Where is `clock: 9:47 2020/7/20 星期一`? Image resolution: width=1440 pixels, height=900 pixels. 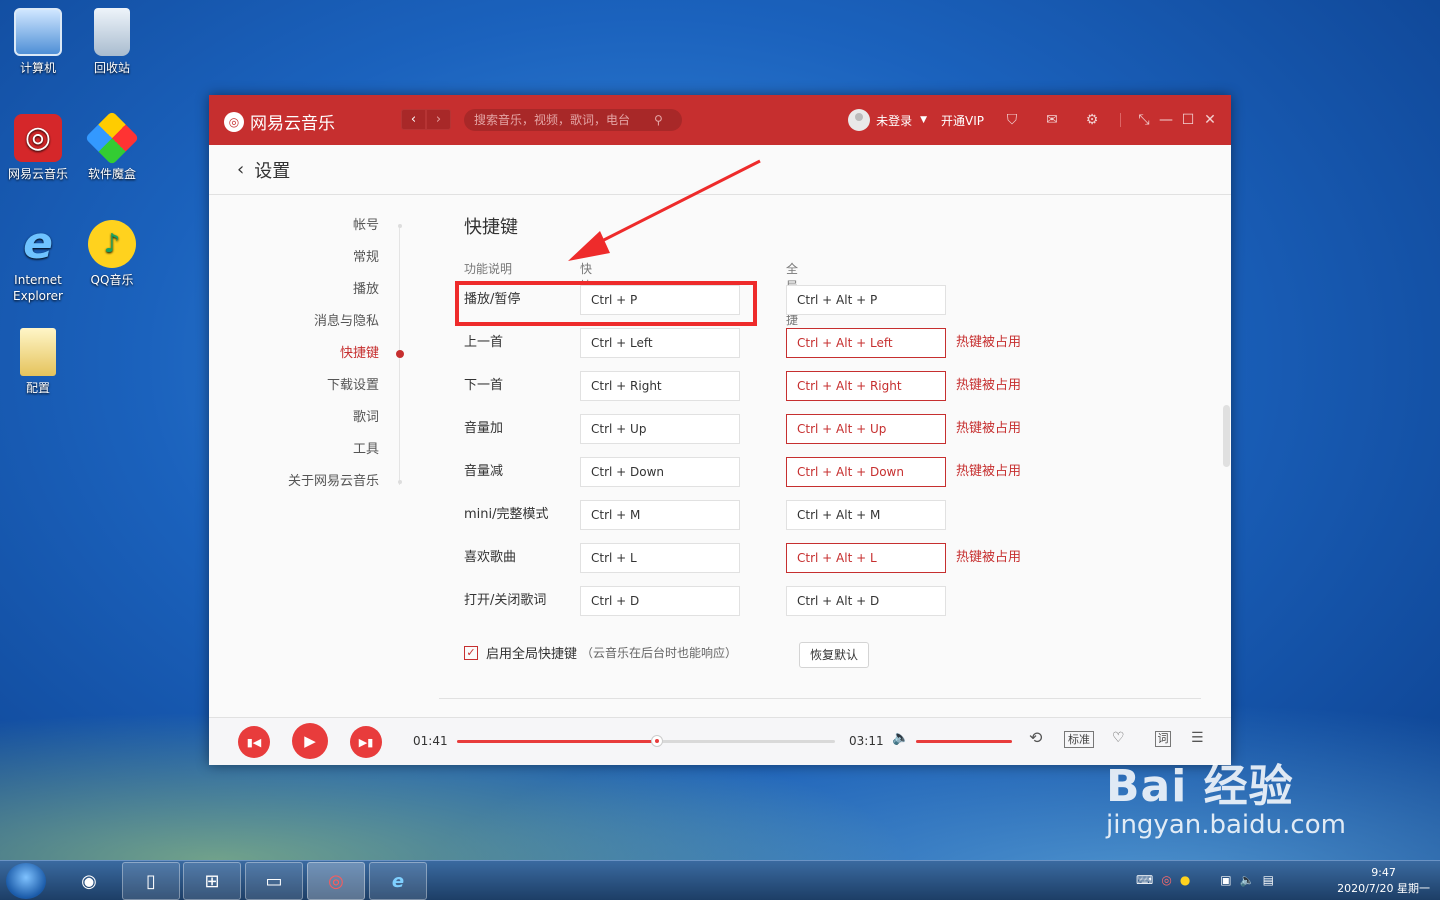 clock: 9:47 2020/7/20 星期一 is located at coordinates (1383, 881).